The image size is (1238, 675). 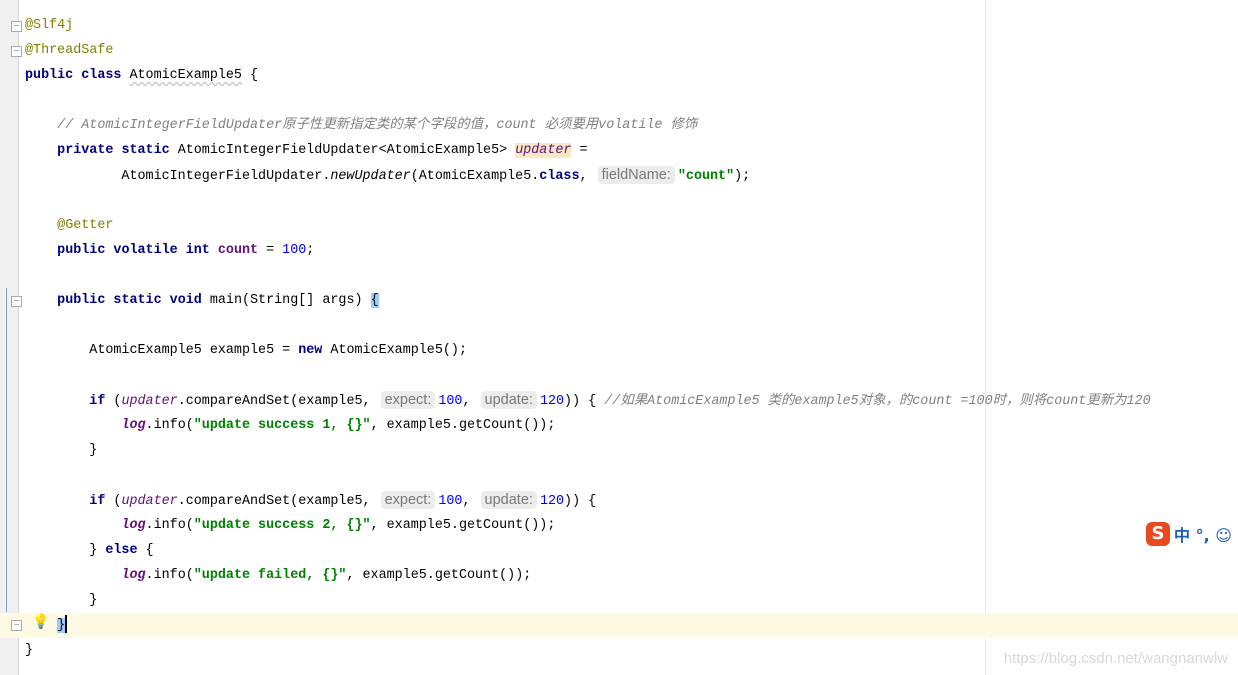 I want to click on keyword: private static, so click(x=117, y=150).